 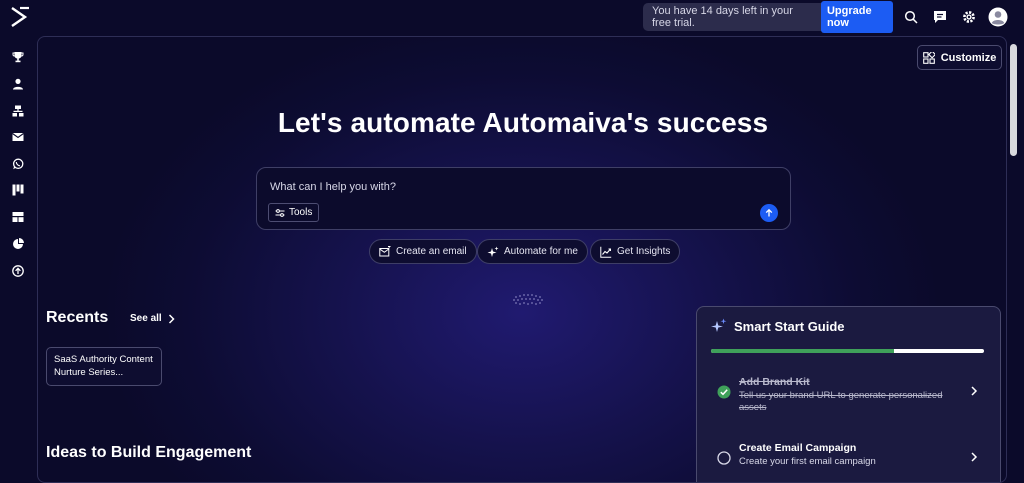 I want to click on chip-automate: Automate for me, so click(x=532, y=251).